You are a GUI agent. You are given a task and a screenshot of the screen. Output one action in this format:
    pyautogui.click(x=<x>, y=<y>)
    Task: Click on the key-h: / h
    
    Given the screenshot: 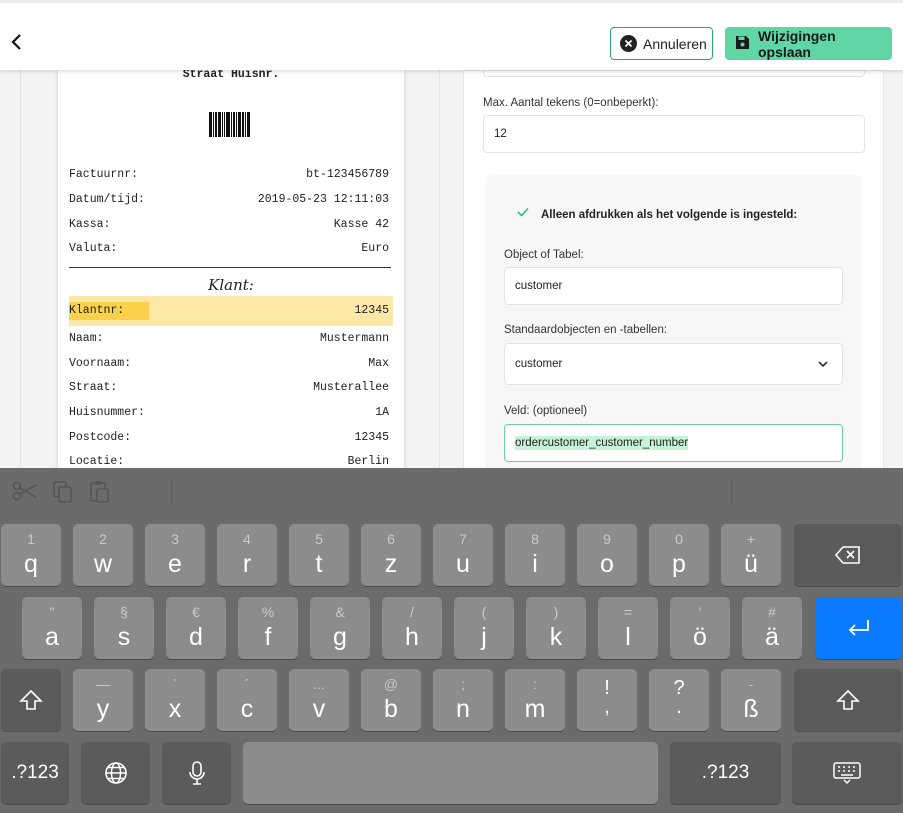 What is the action you would take?
    pyautogui.click(x=412, y=628)
    